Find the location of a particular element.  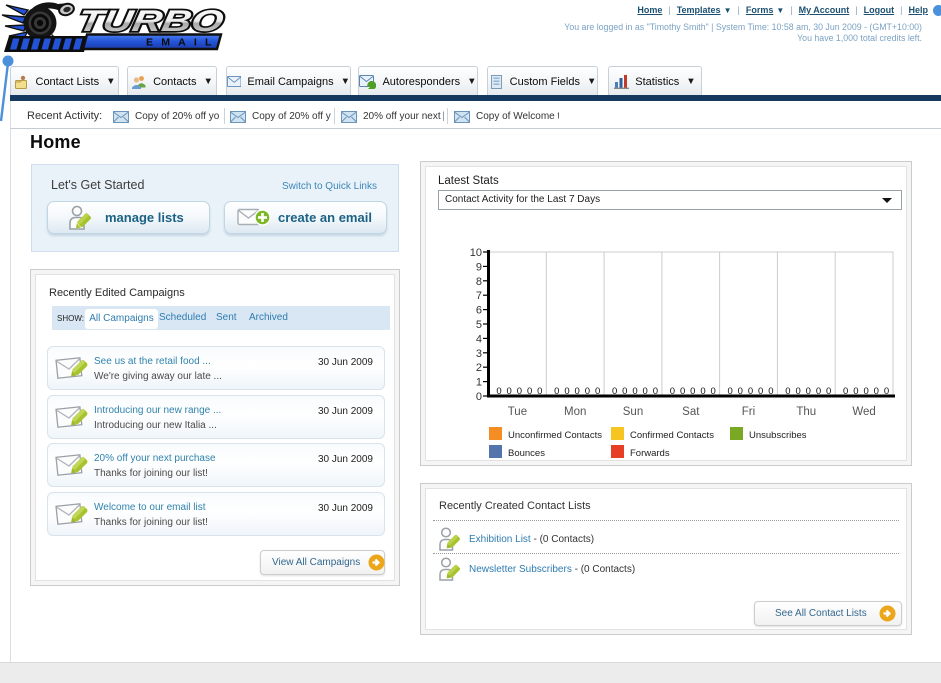

svg-text: 6 is located at coordinates (479, 311).